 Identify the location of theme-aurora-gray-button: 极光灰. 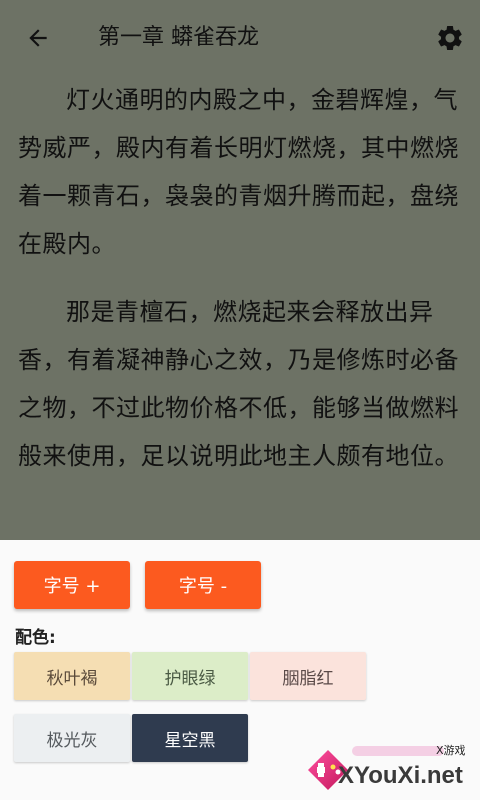
(72, 738).